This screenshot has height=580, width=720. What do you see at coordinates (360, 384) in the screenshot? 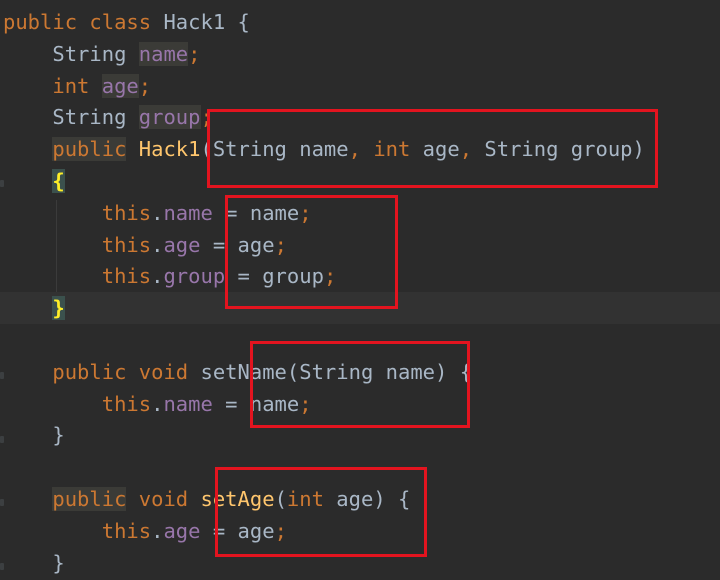
I see `annotation-box-setname` at bounding box center [360, 384].